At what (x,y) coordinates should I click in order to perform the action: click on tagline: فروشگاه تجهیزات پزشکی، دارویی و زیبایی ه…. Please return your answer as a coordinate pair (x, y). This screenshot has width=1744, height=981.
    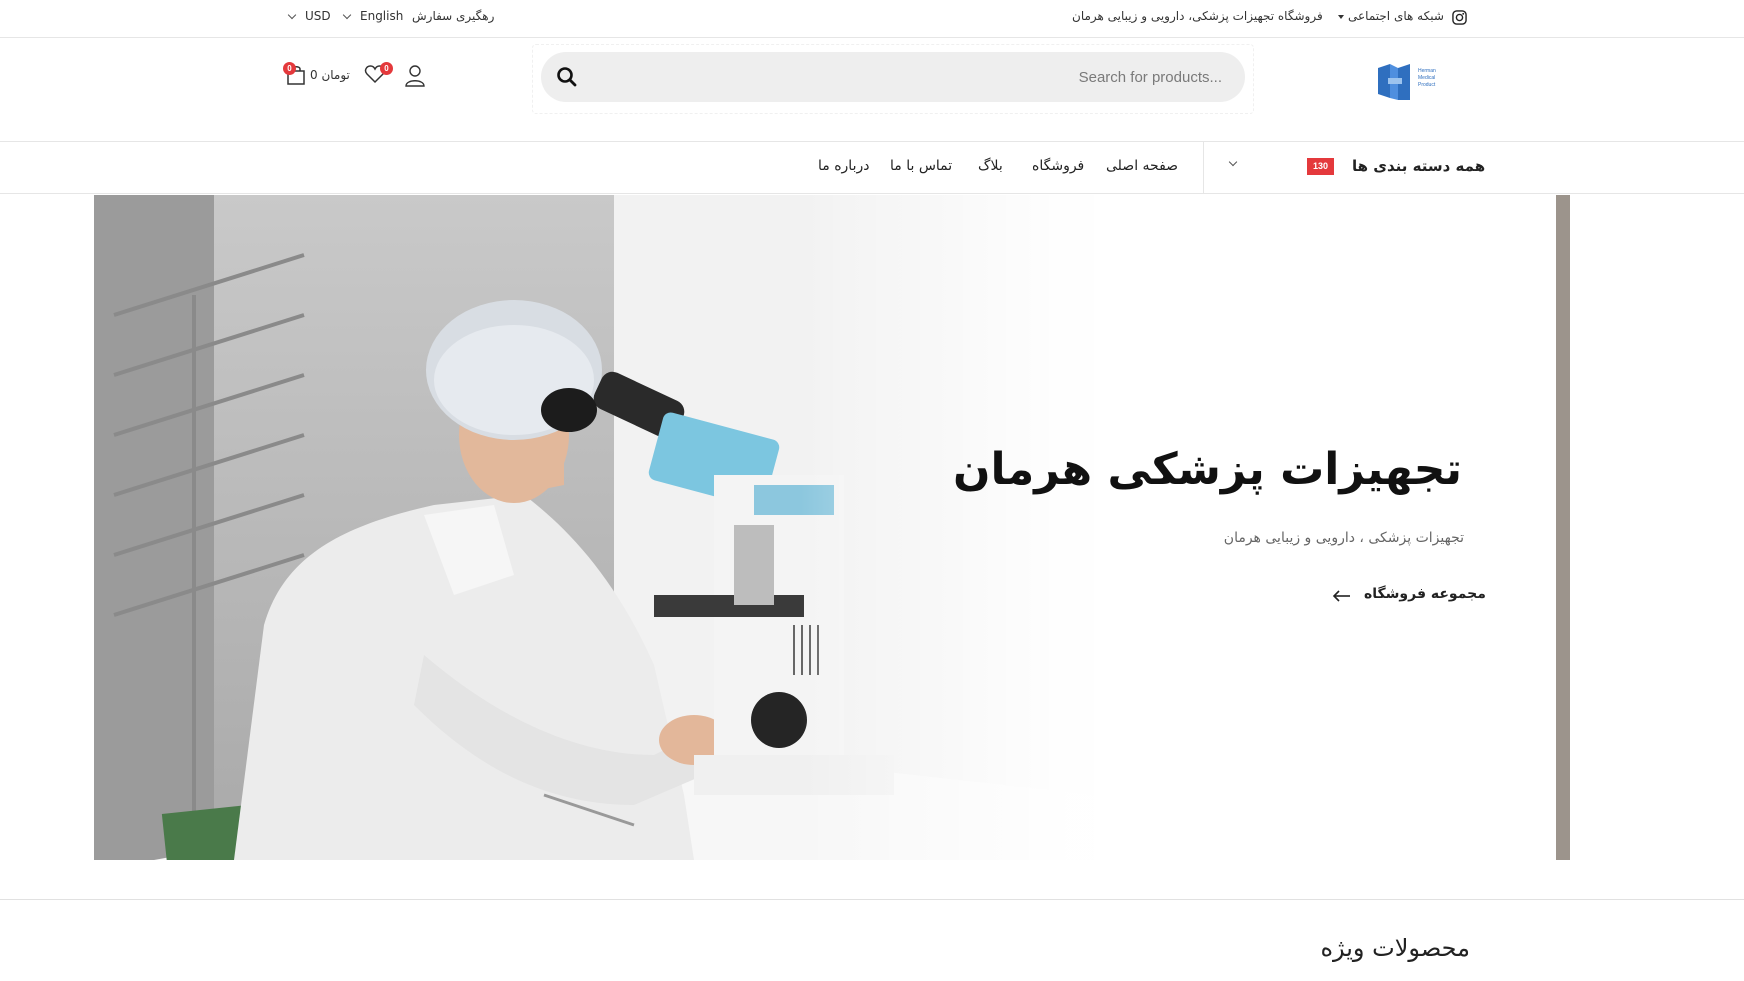
    Looking at the image, I should click on (1197, 16).